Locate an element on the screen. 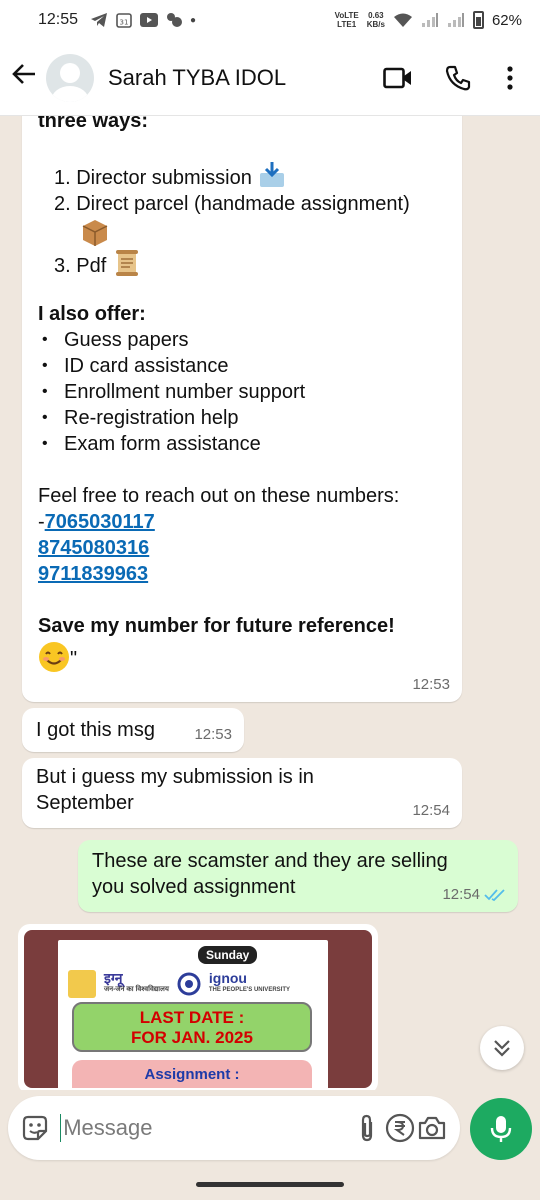 Image resolution: width=540 pixels, height=1200 pixels. message-text: But i guess my submission is in is located at coordinates (175, 777).